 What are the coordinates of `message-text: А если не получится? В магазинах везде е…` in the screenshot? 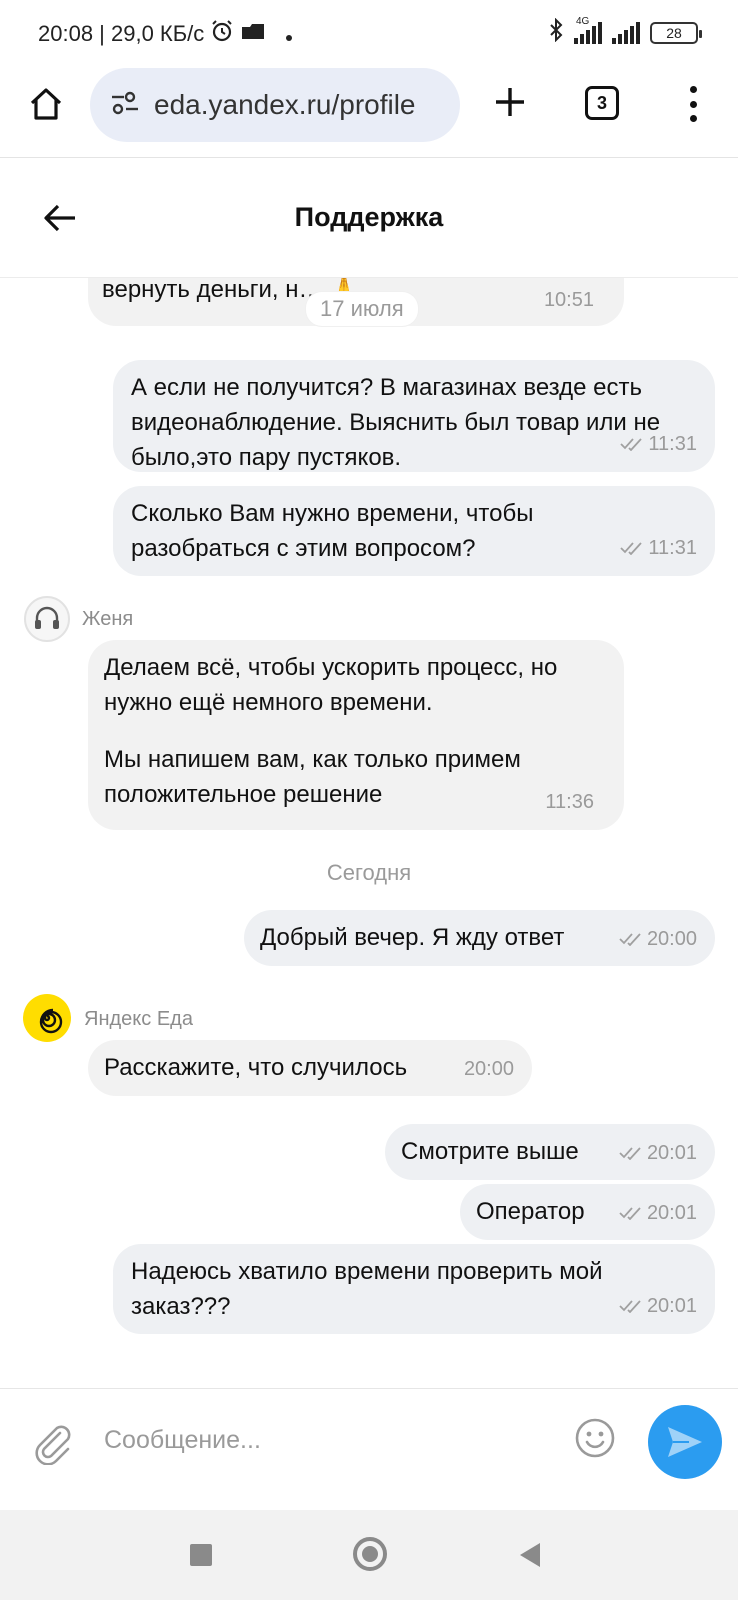 It's located at (396, 422).